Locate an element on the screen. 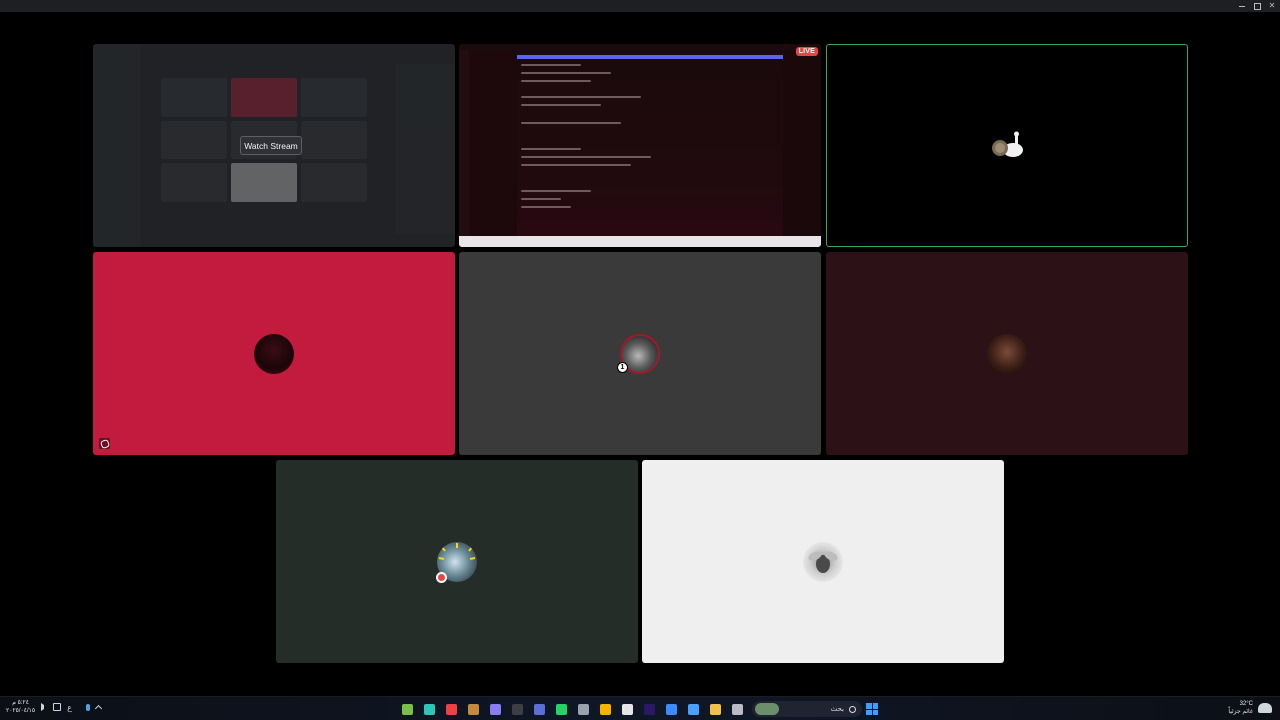 This screenshot has height=720, width=1280. game-app-icon is located at coordinates (473, 709).